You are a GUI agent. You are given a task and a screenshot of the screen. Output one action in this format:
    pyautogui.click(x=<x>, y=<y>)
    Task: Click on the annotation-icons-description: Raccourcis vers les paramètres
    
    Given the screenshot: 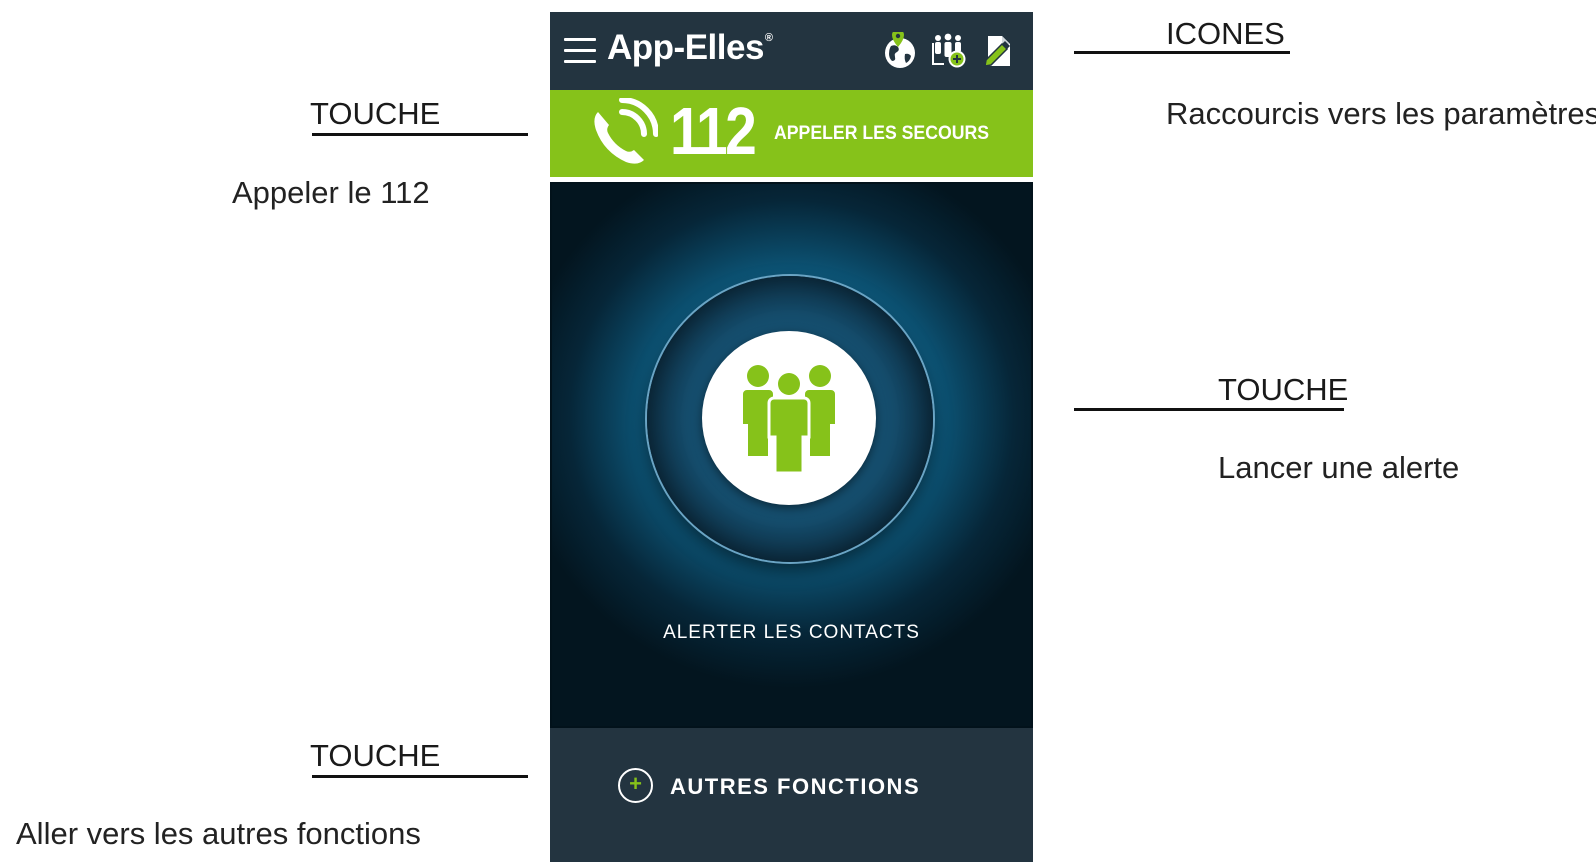 What is the action you would take?
    pyautogui.click(x=1381, y=113)
    